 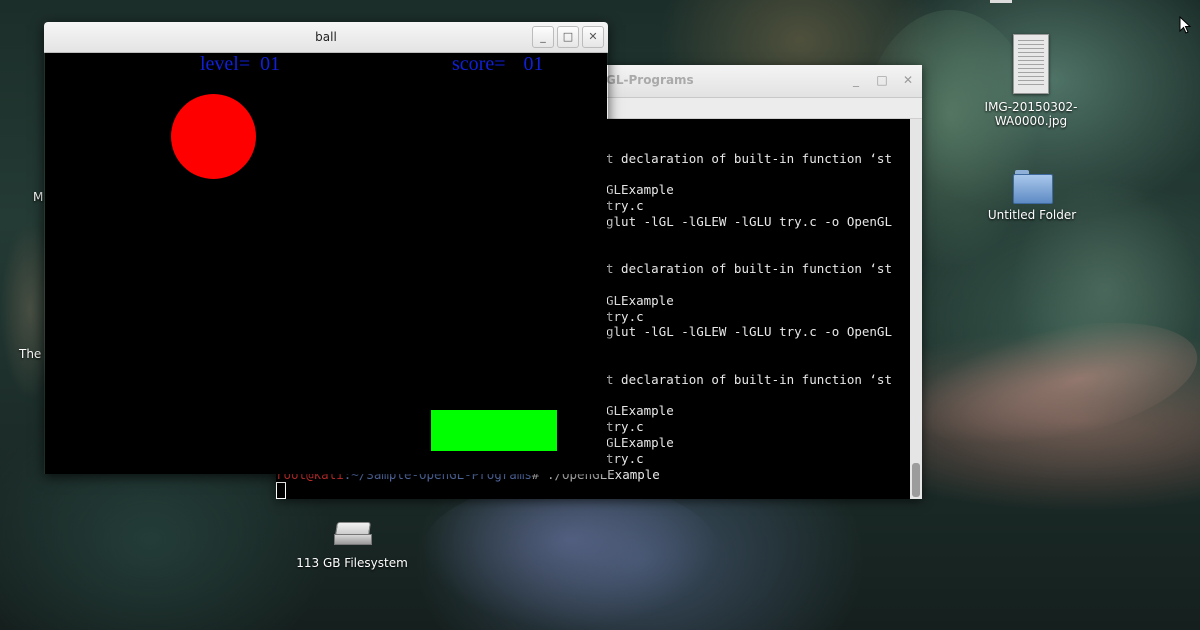 I want to click on window-title: ball, so click(x=326, y=37).